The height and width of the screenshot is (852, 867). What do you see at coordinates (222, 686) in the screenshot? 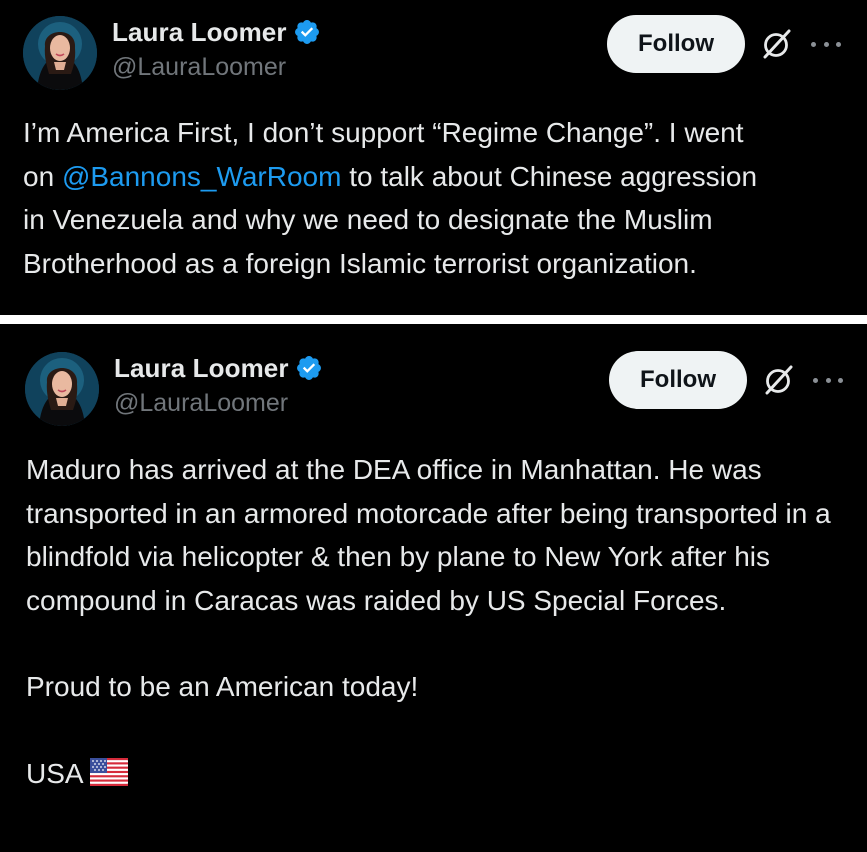
I see `tweet-paragraph: Proud to be an American today!` at bounding box center [222, 686].